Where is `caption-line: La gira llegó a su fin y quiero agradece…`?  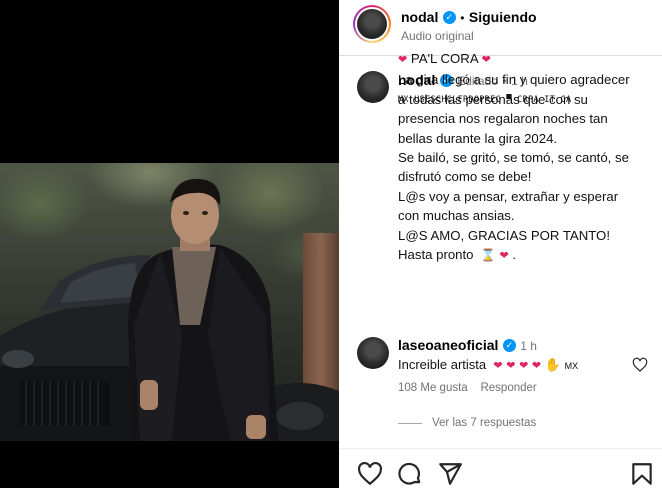 caption-line: La gira llegó a su fin y quiero agradece… is located at coordinates (514, 80).